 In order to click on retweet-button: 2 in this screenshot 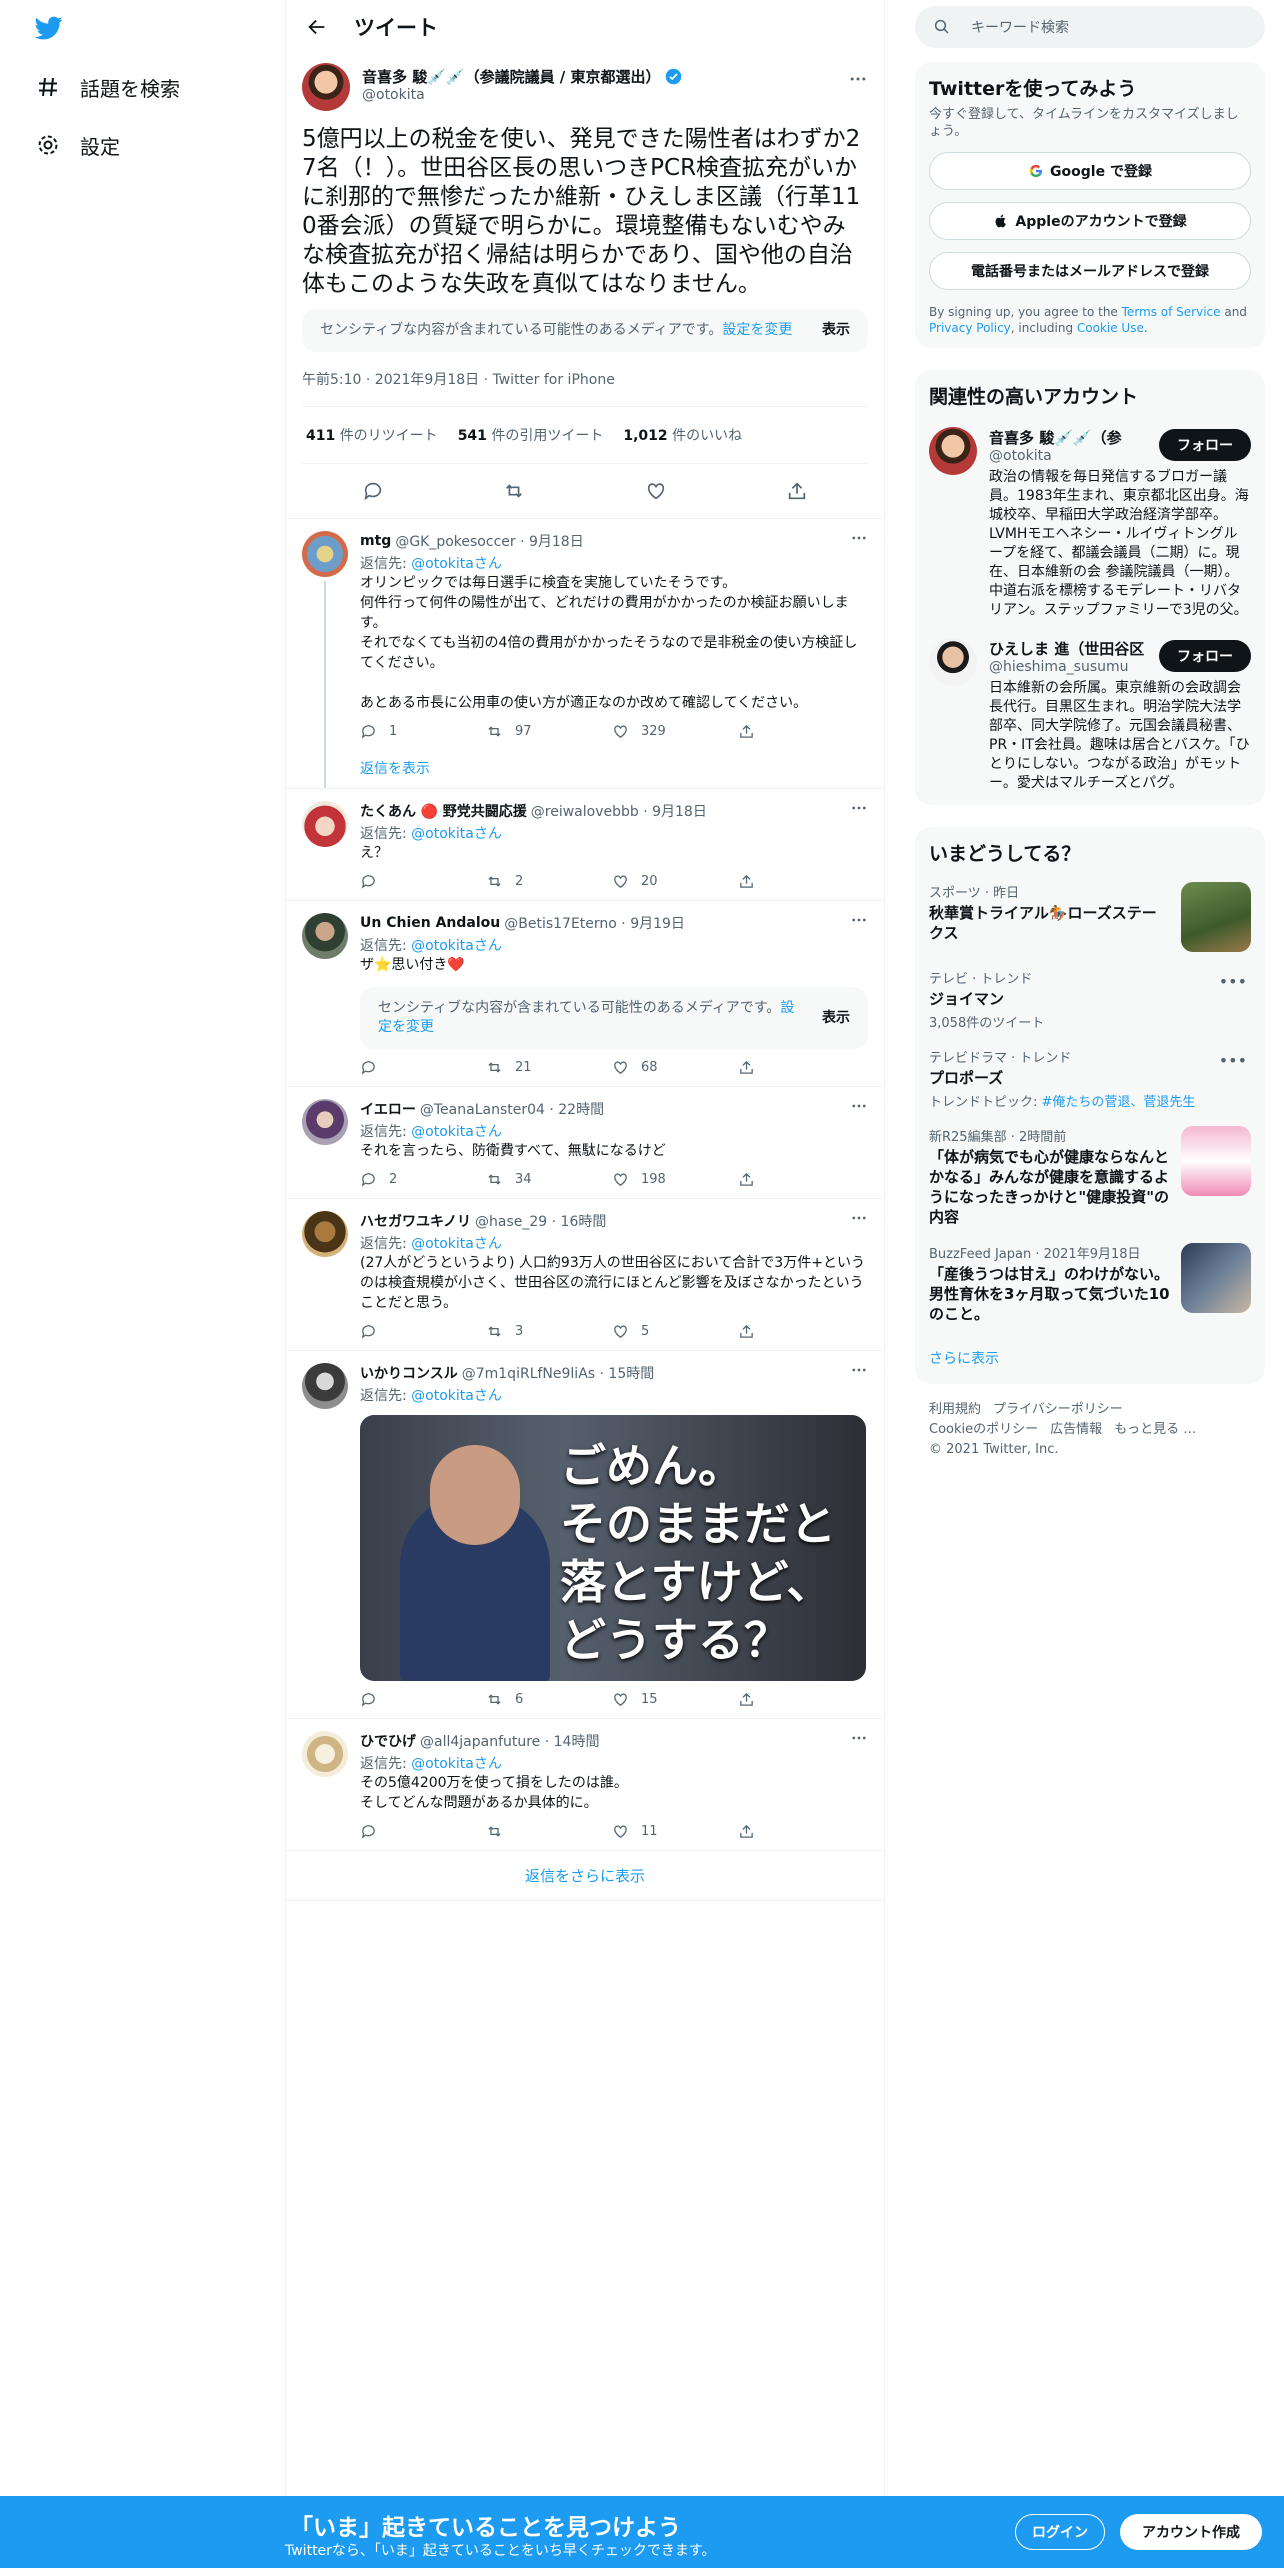, I will do `click(549, 881)`.